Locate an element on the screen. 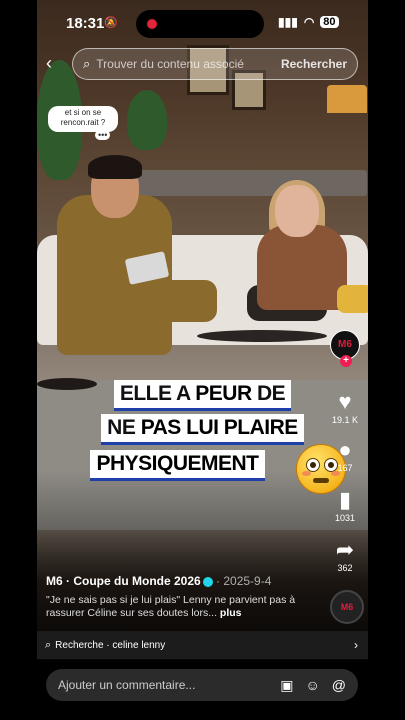  creator-avatar: M6 + is located at coordinates (345, 348).